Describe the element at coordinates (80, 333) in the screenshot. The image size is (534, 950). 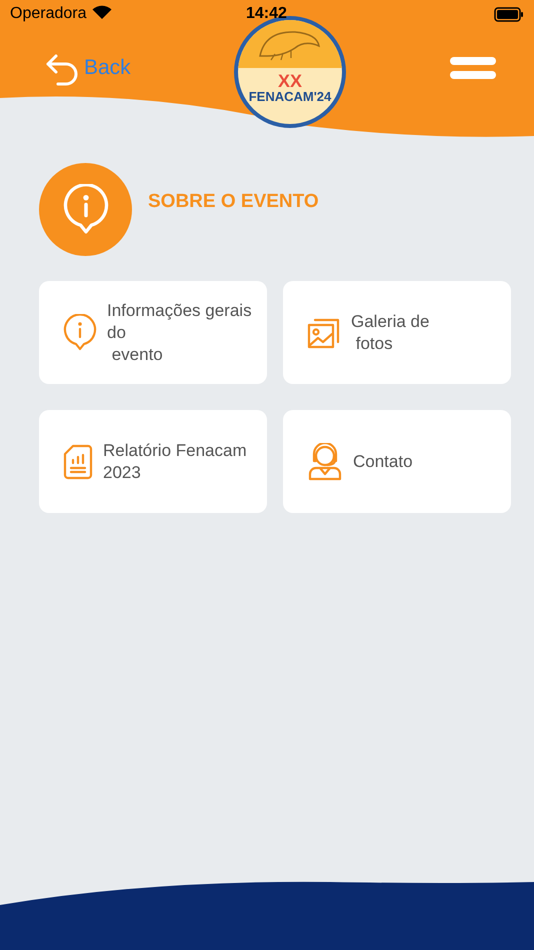
I see `info-icon` at that location.